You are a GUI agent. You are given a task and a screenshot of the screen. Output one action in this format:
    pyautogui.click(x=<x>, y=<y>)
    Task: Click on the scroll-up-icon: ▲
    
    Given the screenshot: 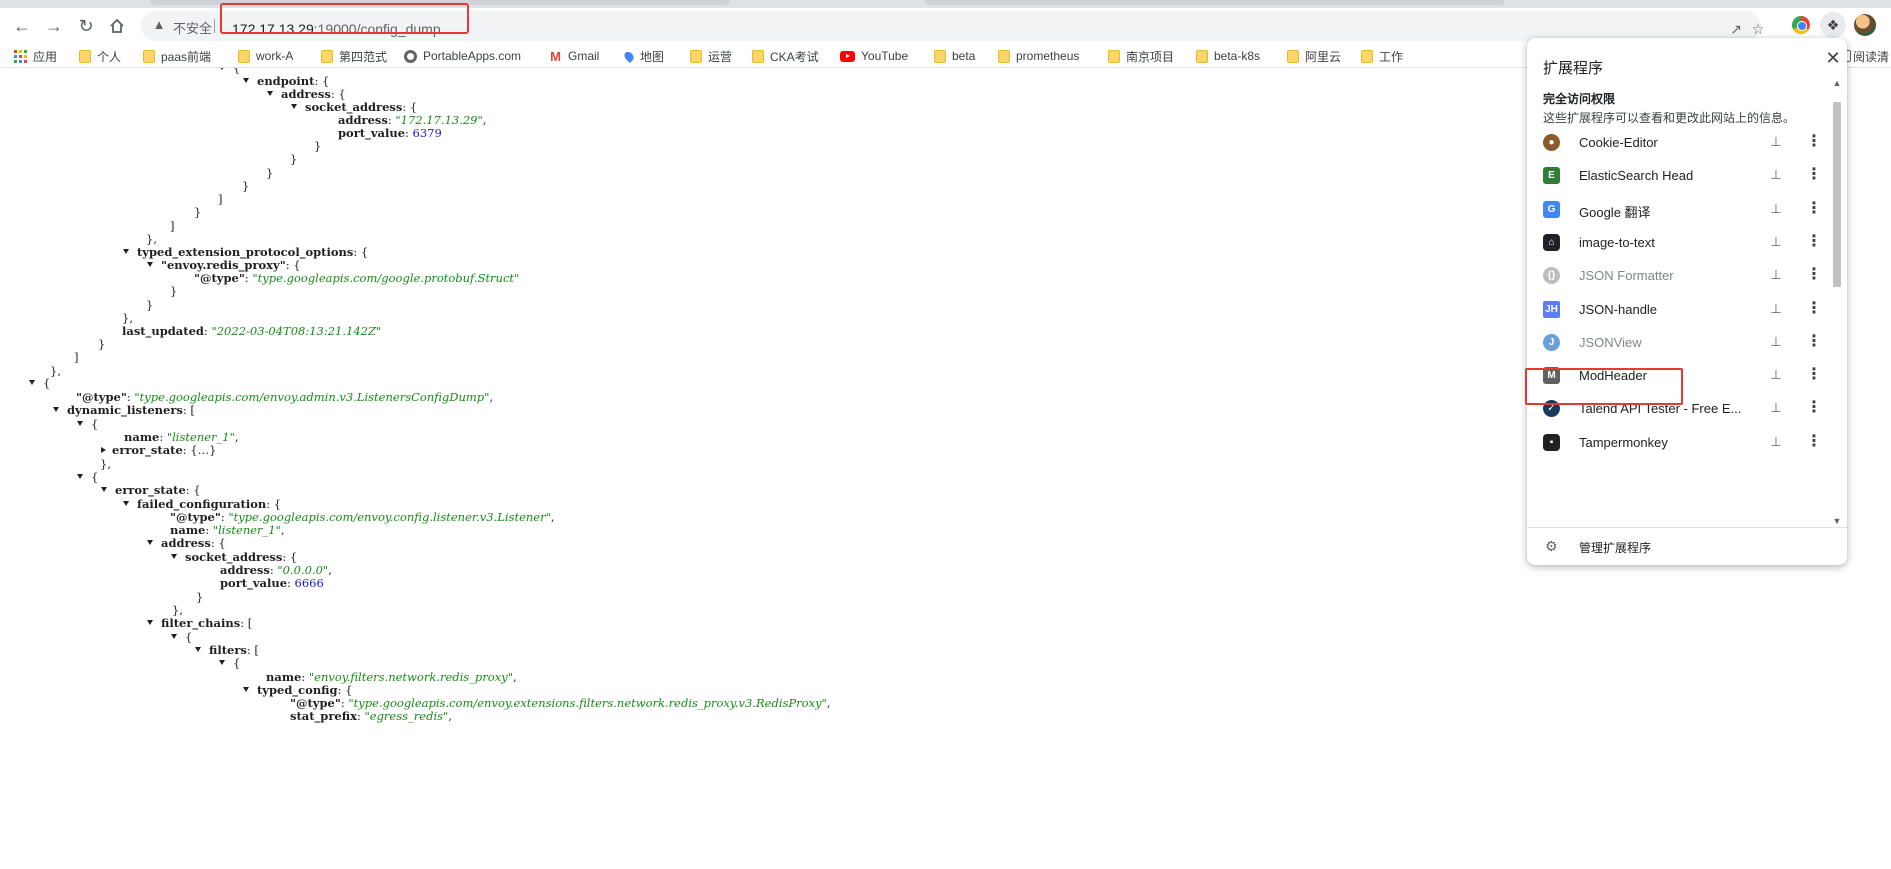 What is the action you would take?
    pyautogui.click(x=1837, y=83)
    